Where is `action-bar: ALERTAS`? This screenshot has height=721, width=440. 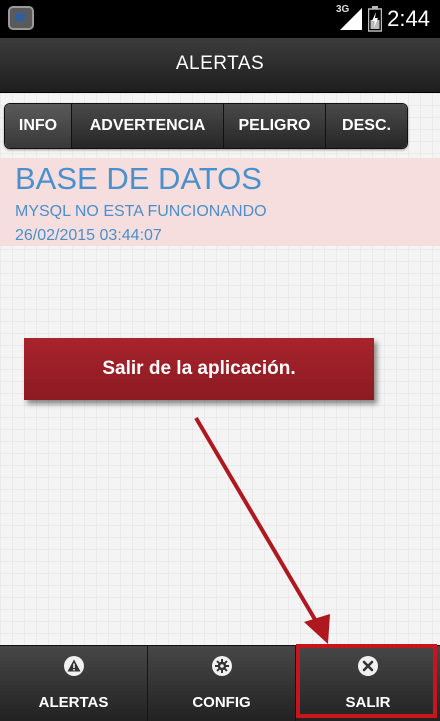
action-bar: ALERTAS is located at coordinates (220, 65).